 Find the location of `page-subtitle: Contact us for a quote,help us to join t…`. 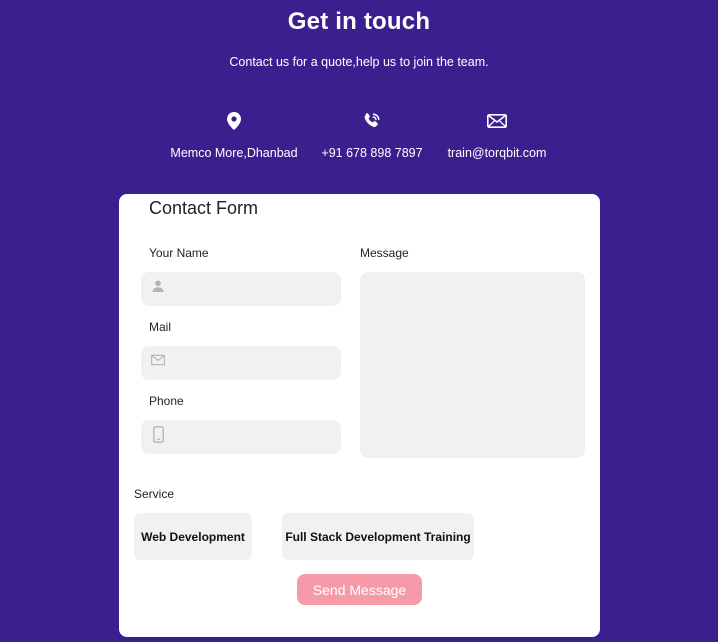

page-subtitle: Contact us for a quote,help us to join t… is located at coordinates (359, 62).